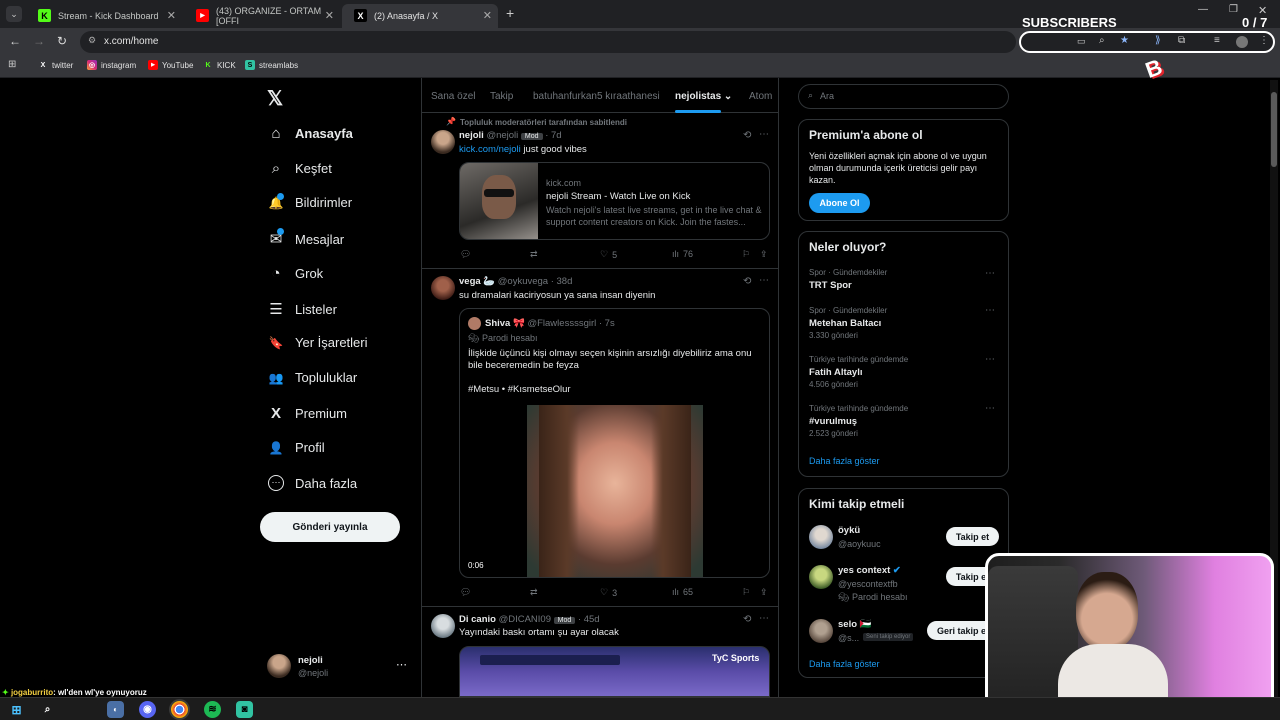  Describe the element at coordinates (548, 42) in the screenshot. I see `address-bar: ⚙ x.com/home` at that location.